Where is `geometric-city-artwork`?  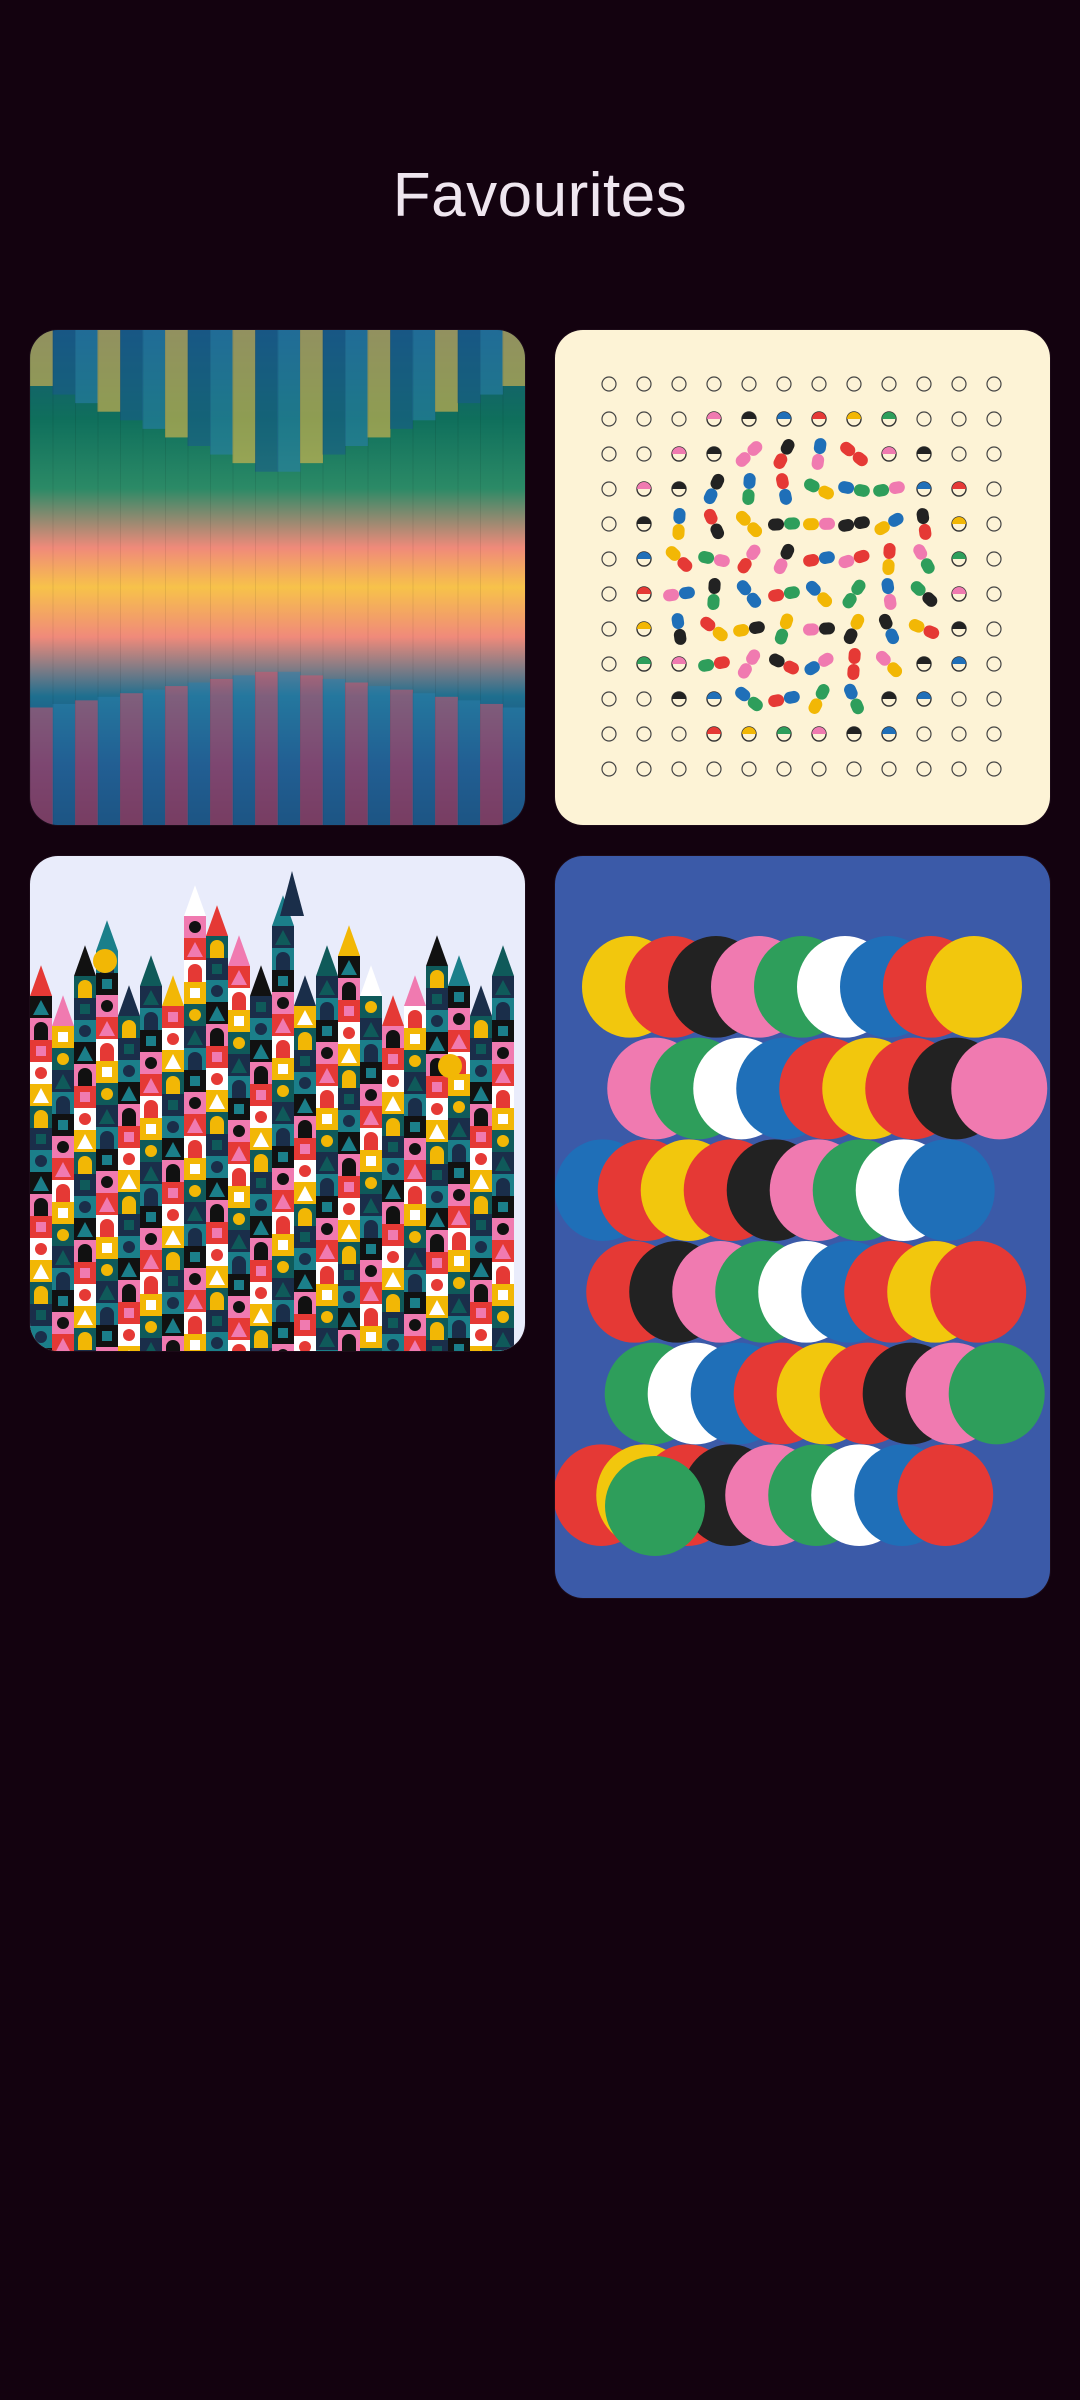 geometric-city-artwork is located at coordinates (277, 1103).